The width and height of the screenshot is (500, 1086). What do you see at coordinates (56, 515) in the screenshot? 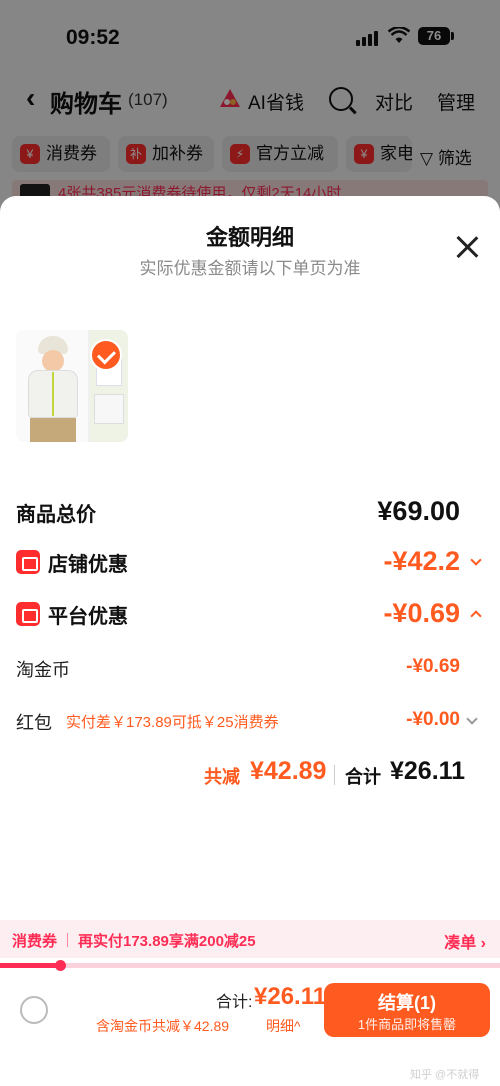
I see `goods-total-label: 商品总价` at bounding box center [56, 515].